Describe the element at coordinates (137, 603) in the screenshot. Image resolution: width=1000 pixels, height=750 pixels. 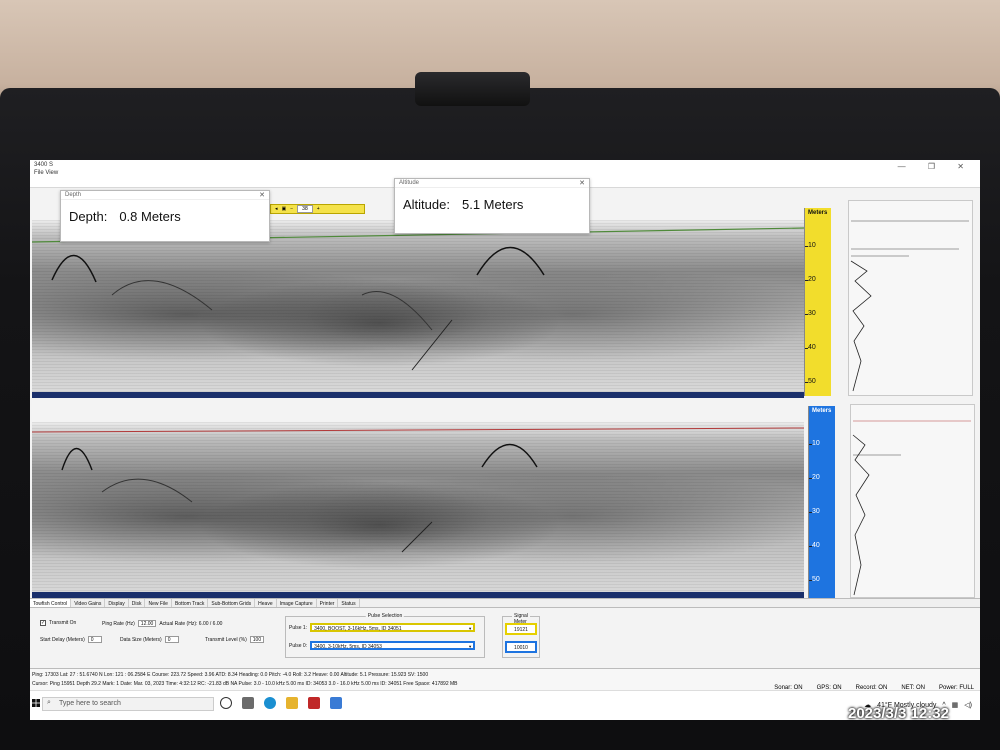
I see `tab-disk: Disk` at that location.